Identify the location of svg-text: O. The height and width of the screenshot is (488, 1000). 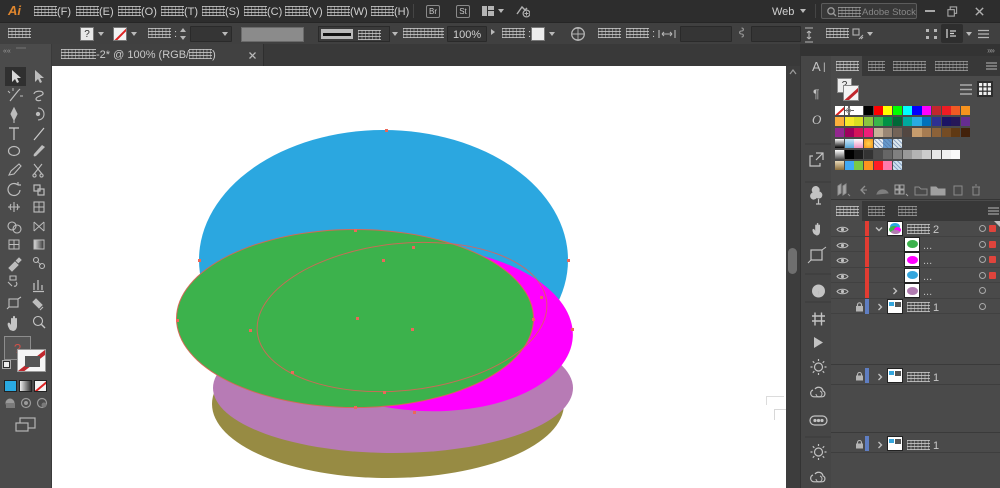
(817, 119).